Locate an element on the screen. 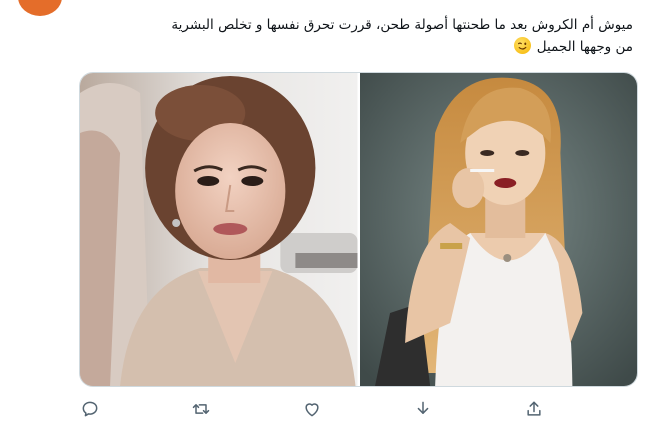  tweet-text-line-2-text: من وجهها الجميل is located at coordinates (584, 47).